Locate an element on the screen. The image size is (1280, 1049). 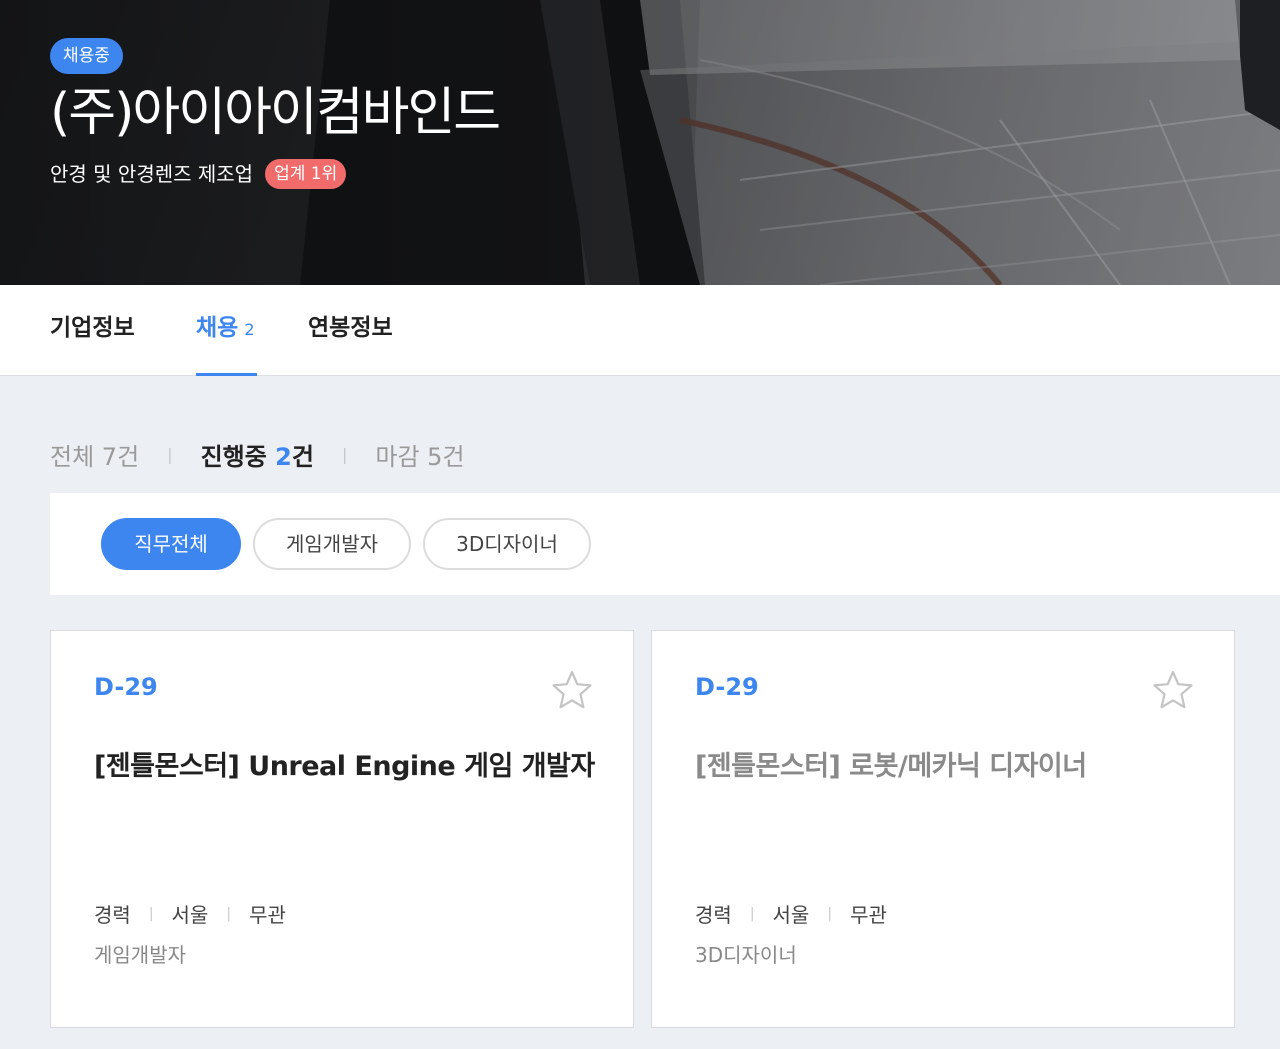
tab-label: 연봉정보 is located at coordinates (350, 328).